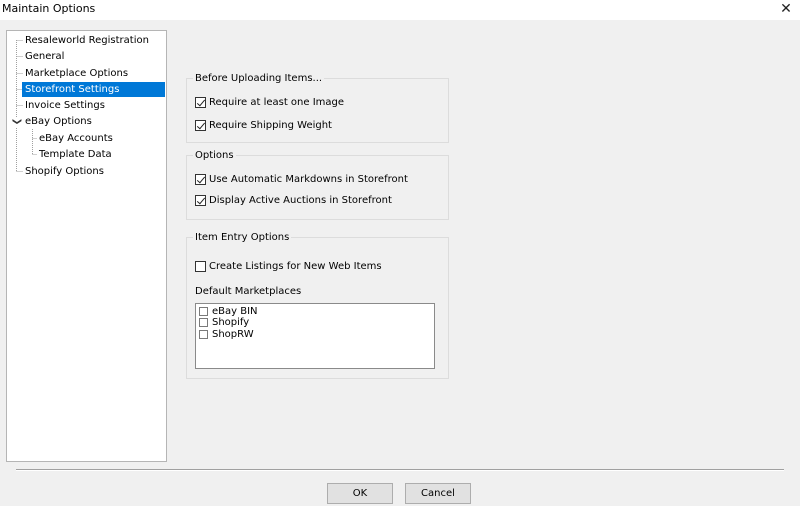  I want to click on checkbox-label: Use Automatic Markdowns in Storefront, so click(308, 179).